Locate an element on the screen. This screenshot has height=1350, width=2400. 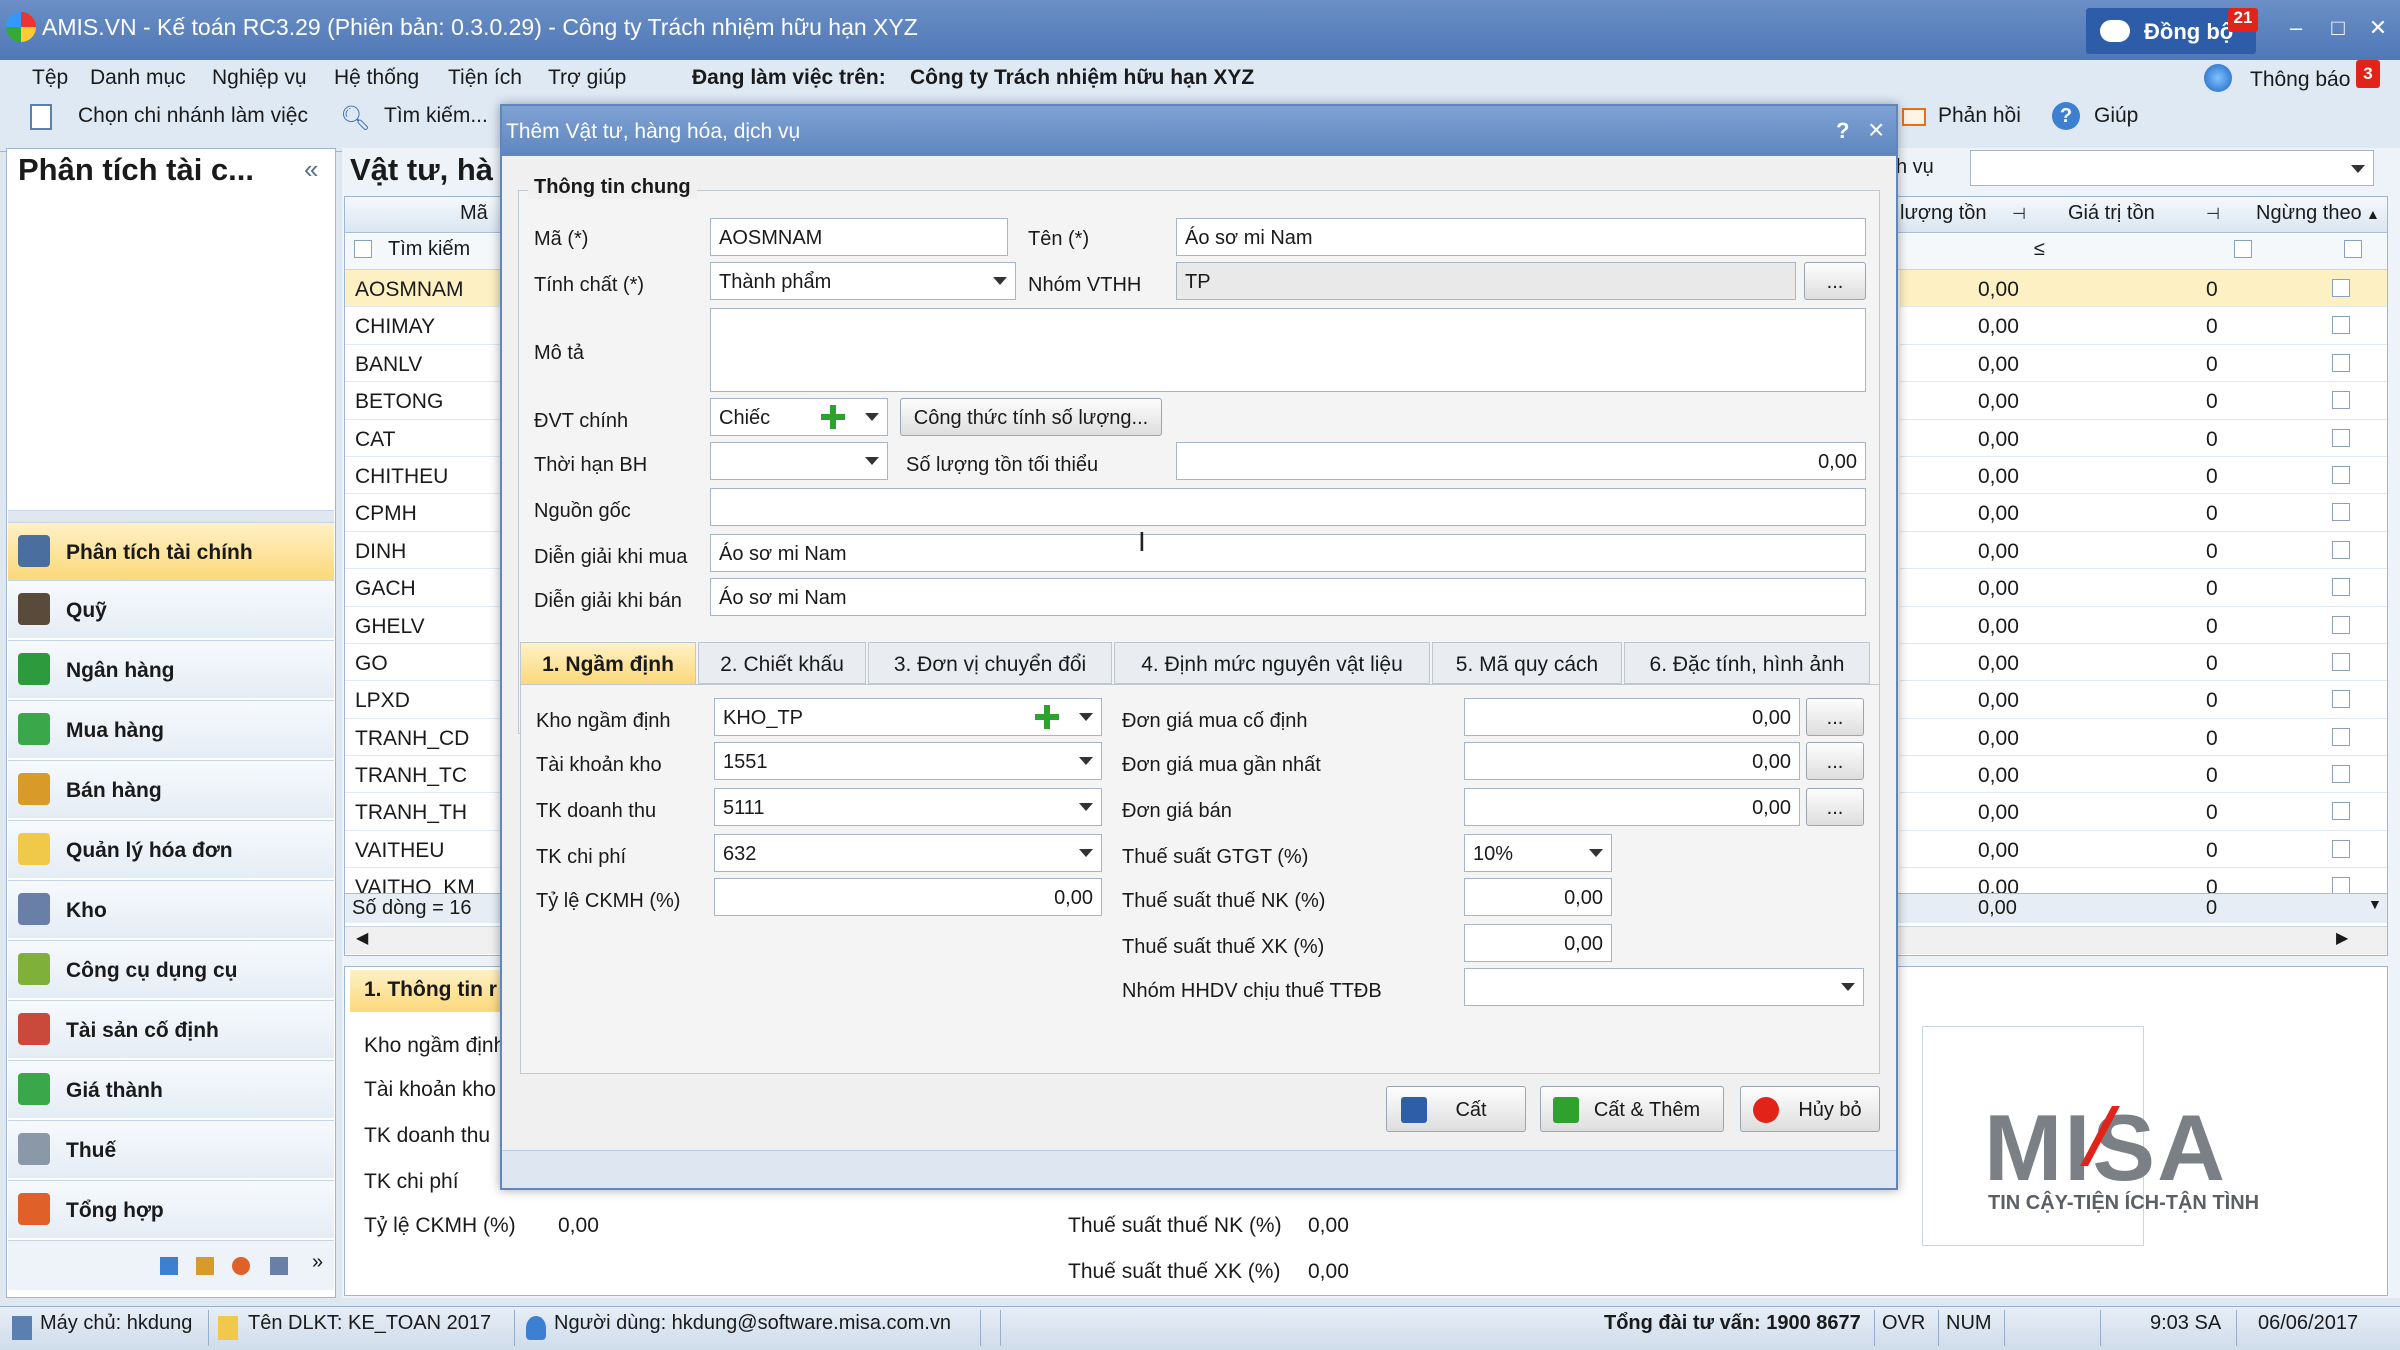
table-row: LPXD is located at coordinates (422, 700).